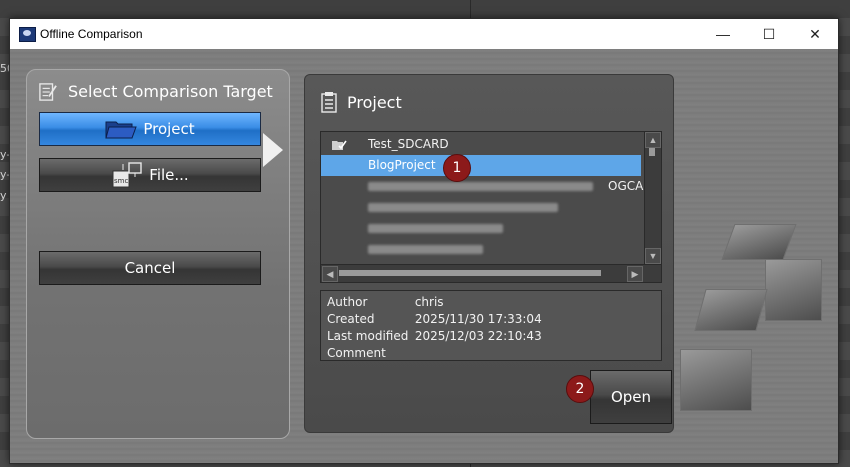 This screenshot has height=467, width=850. I want to click on edit-document-icon, so click(48, 92).